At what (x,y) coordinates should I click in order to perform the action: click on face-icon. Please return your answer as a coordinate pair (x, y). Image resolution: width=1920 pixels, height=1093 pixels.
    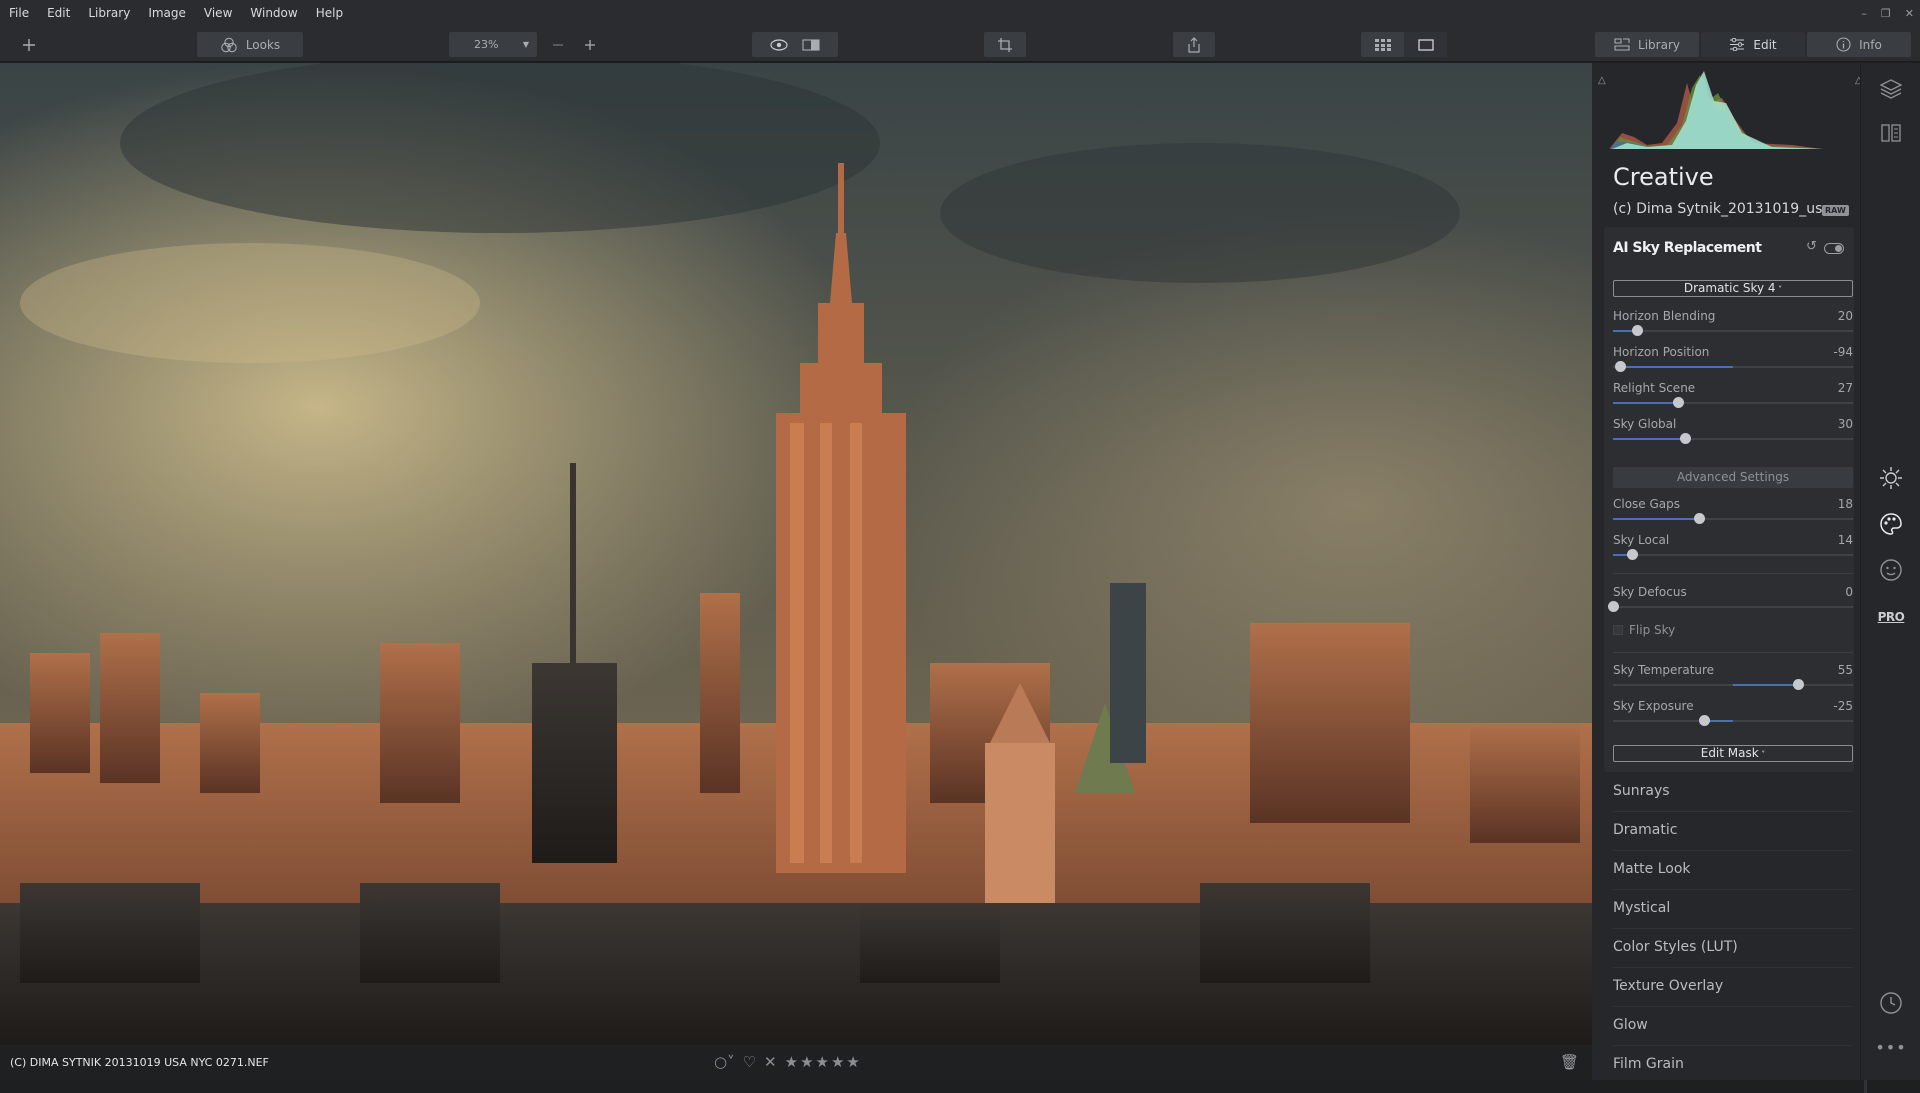
    Looking at the image, I should click on (1891, 570).